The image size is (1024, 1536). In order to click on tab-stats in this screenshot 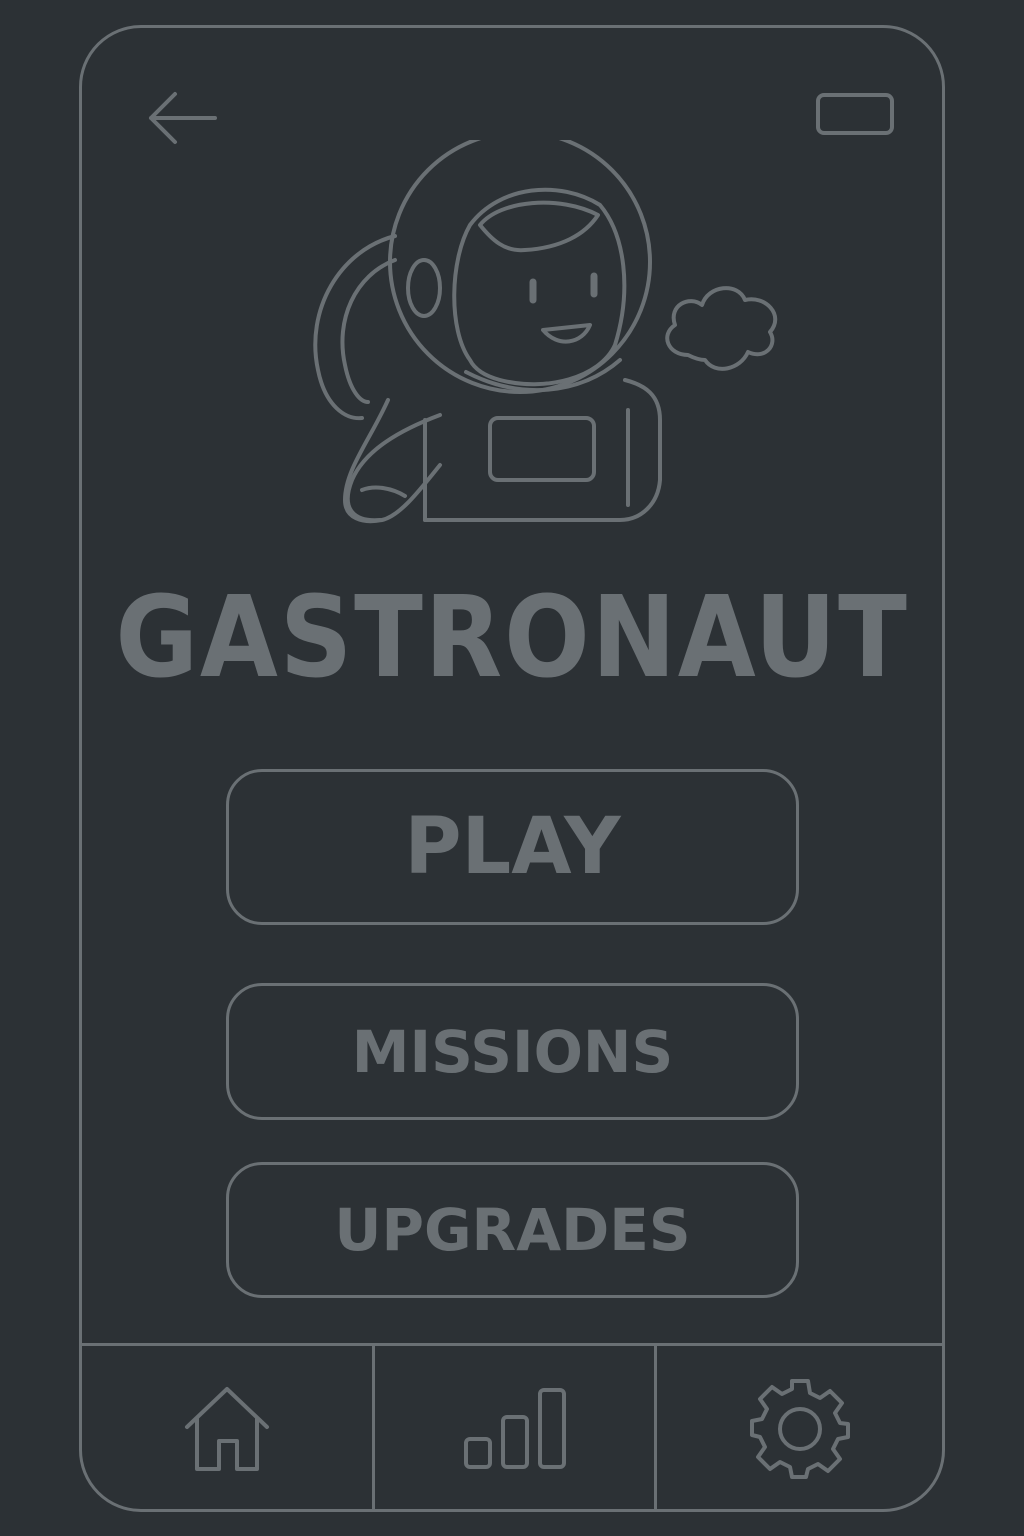, I will do `click(514, 1429)`.